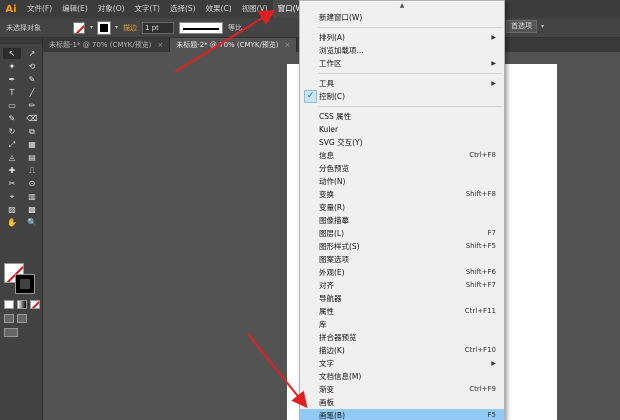 Image resolution: width=620 pixels, height=420 pixels. Describe the element at coordinates (219, 9) in the screenshot. I see `menu-effect: 效果(C)` at that location.